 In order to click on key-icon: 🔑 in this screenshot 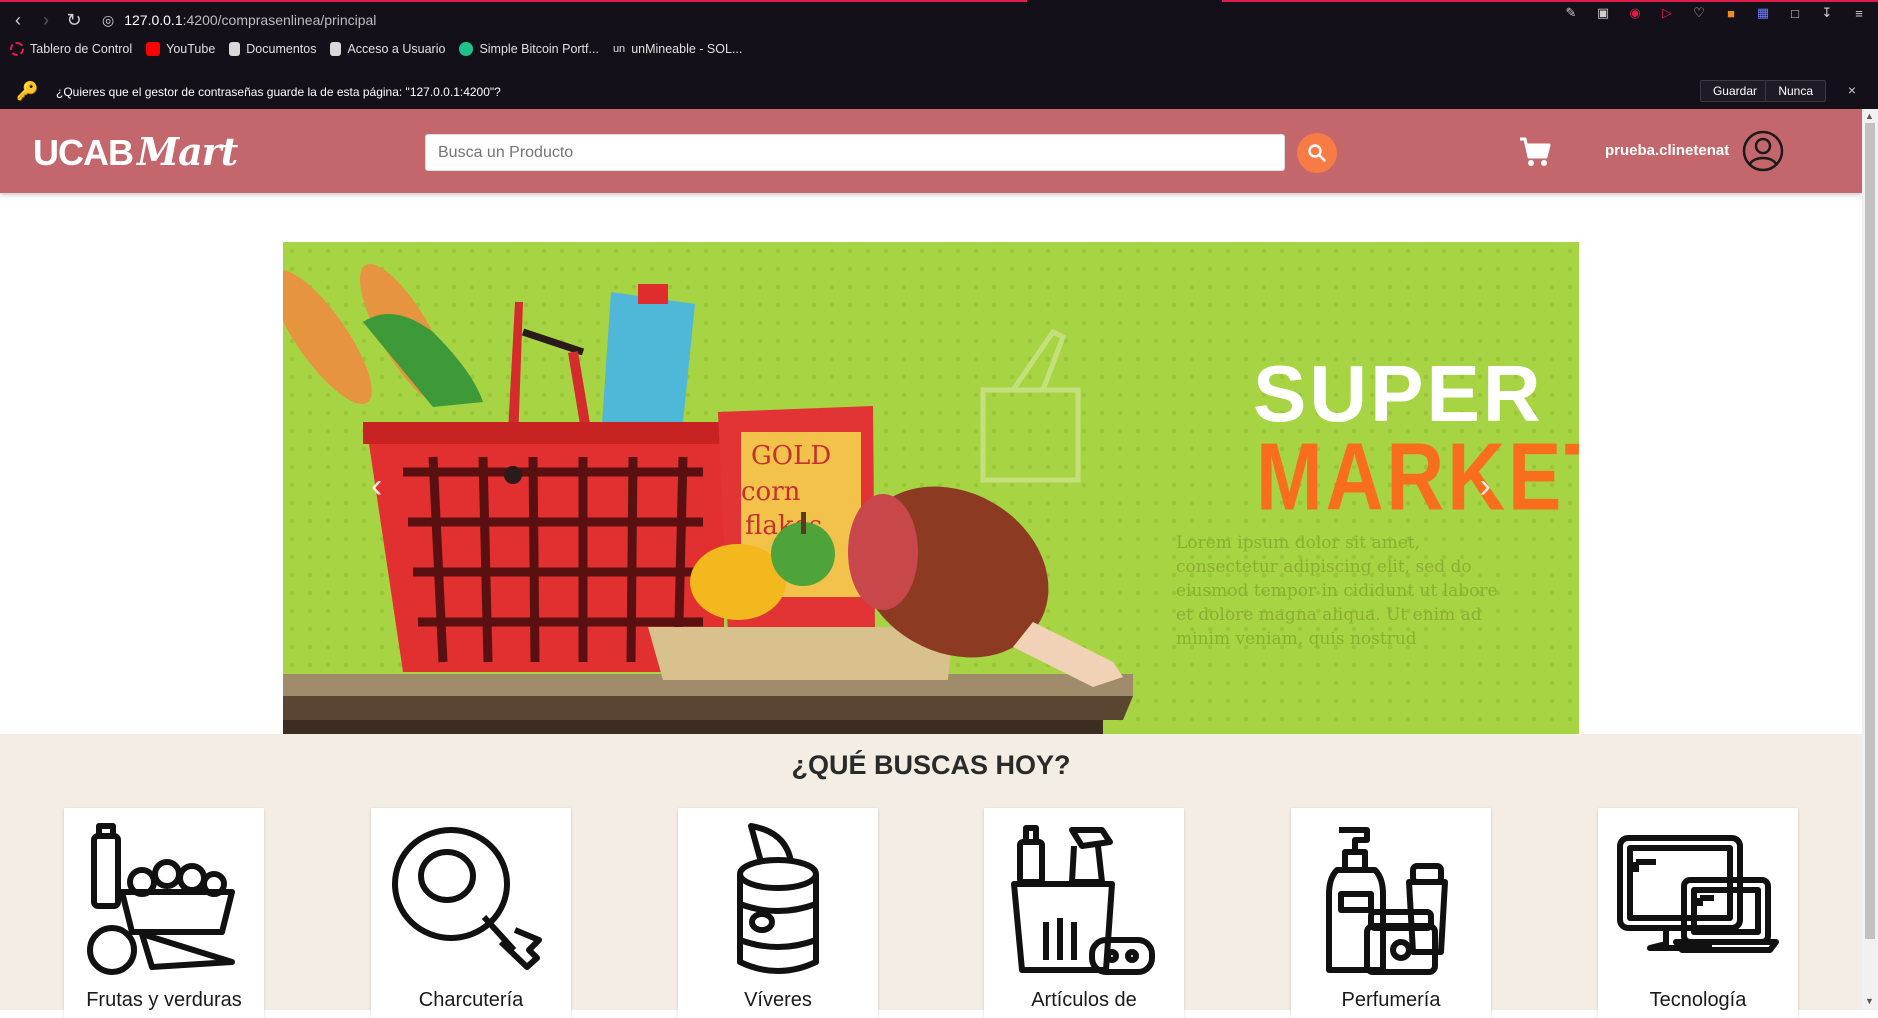, I will do `click(27, 91)`.